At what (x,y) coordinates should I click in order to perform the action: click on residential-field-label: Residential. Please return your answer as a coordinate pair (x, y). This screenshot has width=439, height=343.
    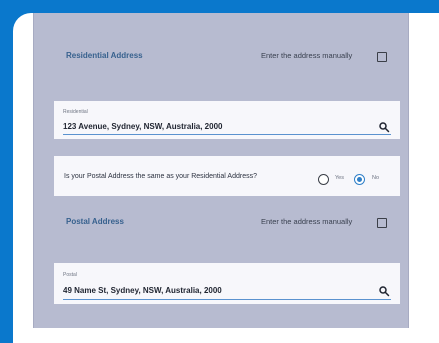
    Looking at the image, I should click on (75, 112).